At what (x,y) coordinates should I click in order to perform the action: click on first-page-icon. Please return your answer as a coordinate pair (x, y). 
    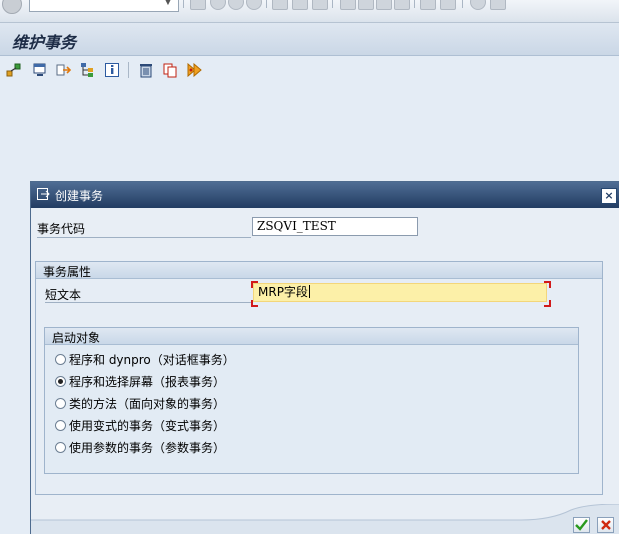
    Looking at the image, I should click on (348, 5).